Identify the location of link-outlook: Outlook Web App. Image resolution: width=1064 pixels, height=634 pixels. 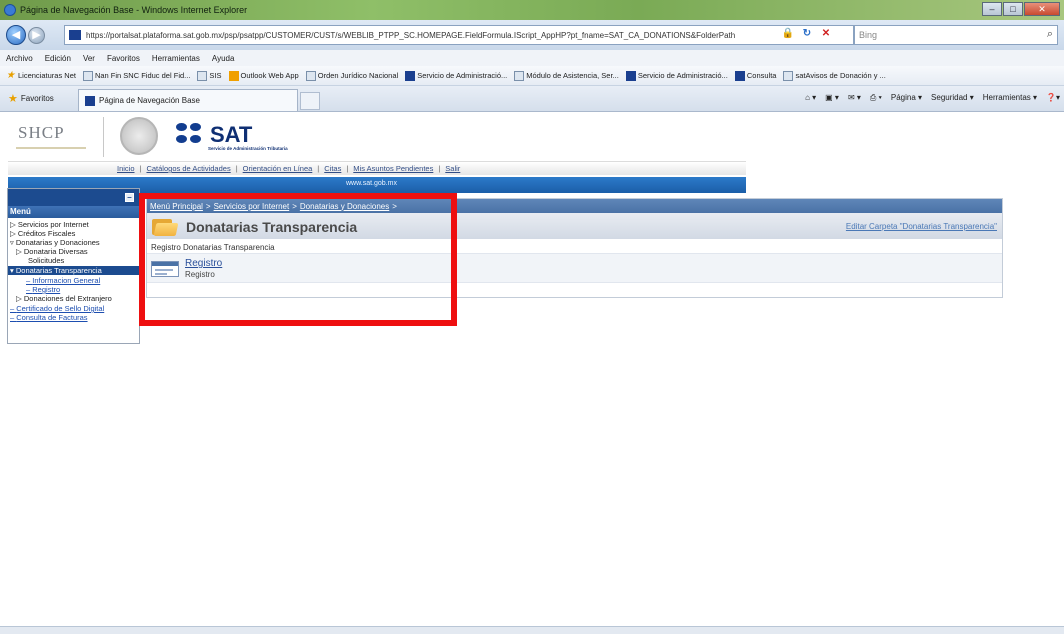
(263, 75).